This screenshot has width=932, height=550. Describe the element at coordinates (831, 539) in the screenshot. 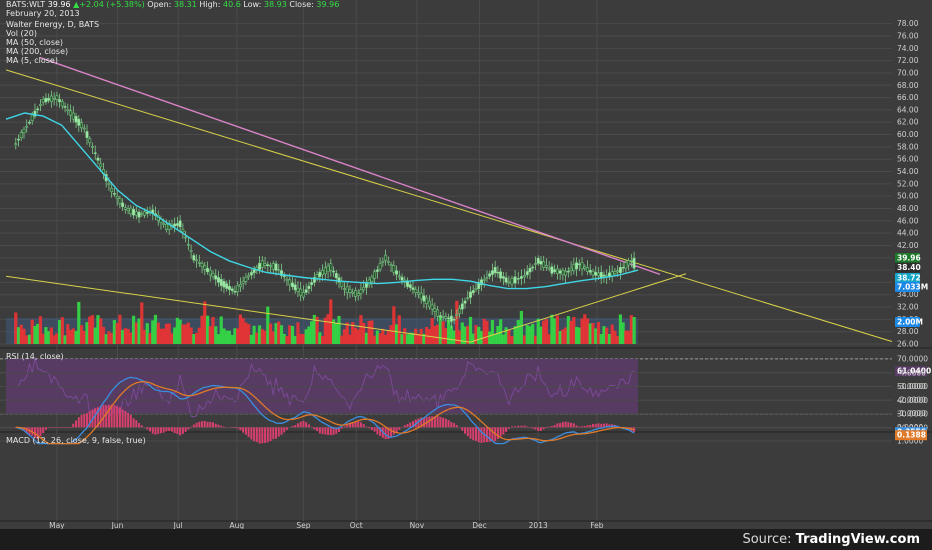

I see `source-credit: Source: TradingView.com` at that location.